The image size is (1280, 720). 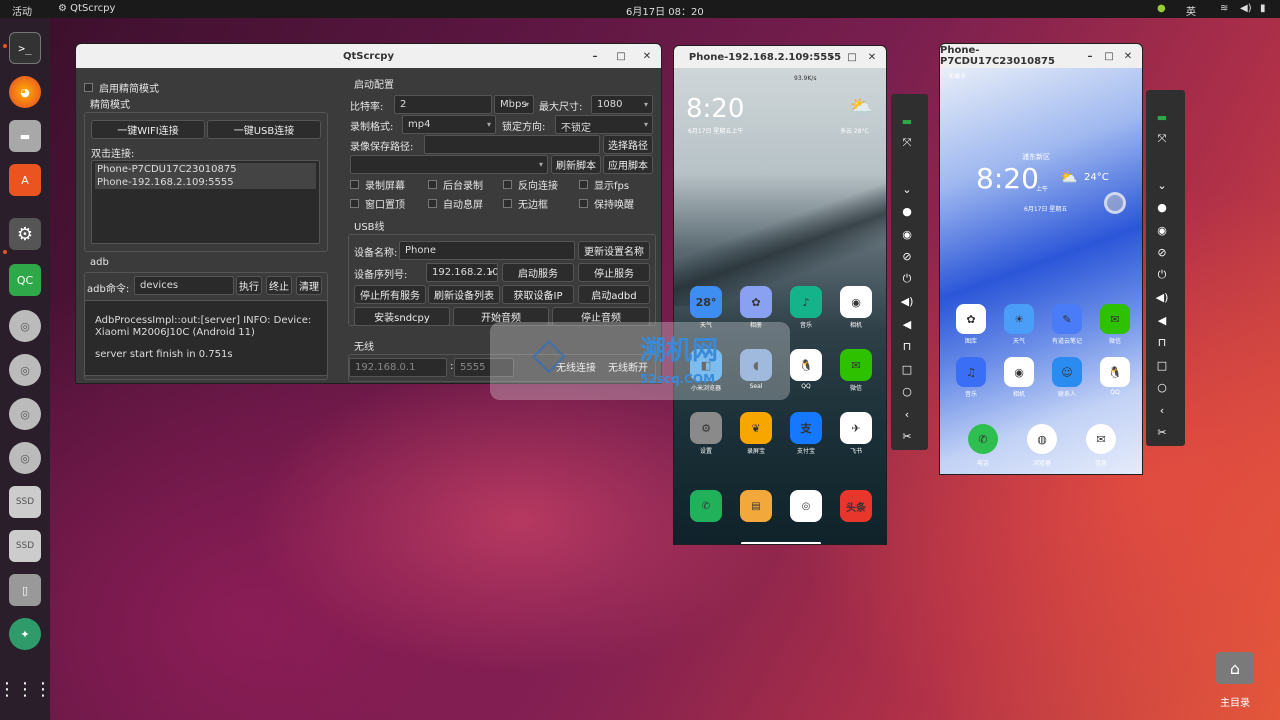 I want to click on input-method: 英, so click(x=1191, y=10).